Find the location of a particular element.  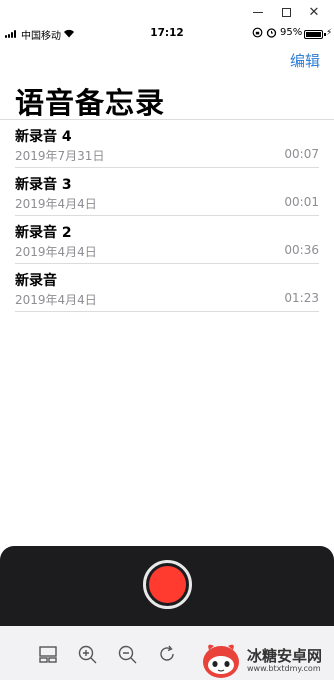

record-icon is located at coordinates (167, 584).